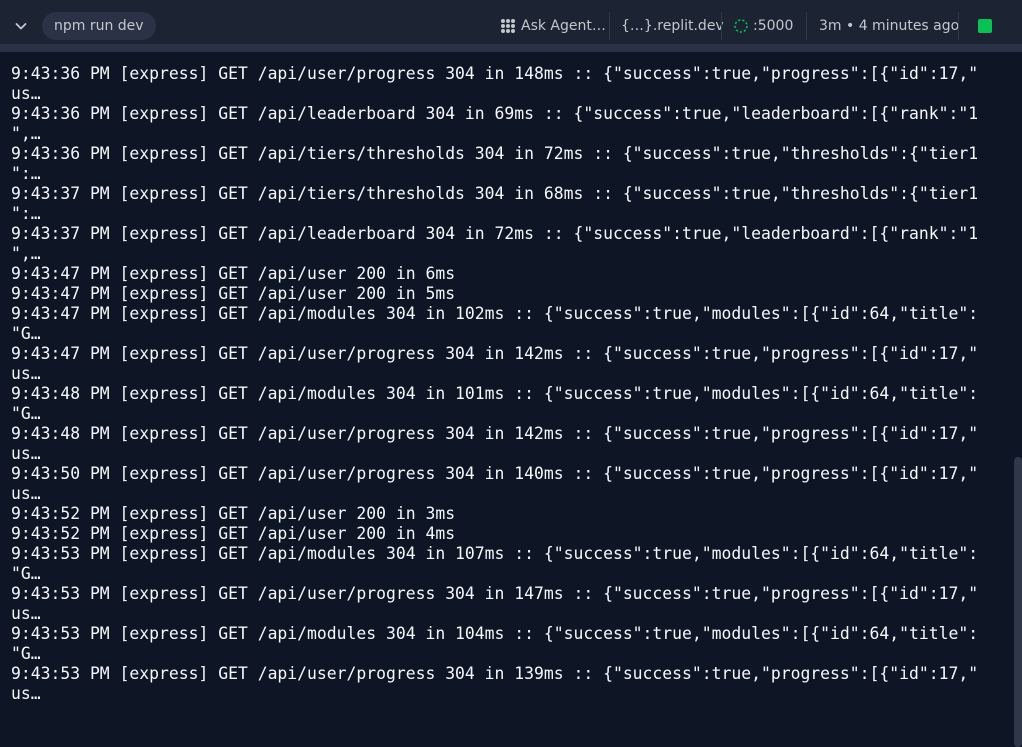  Describe the element at coordinates (99, 26) in the screenshot. I see `command-tab: npm run dev` at that location.